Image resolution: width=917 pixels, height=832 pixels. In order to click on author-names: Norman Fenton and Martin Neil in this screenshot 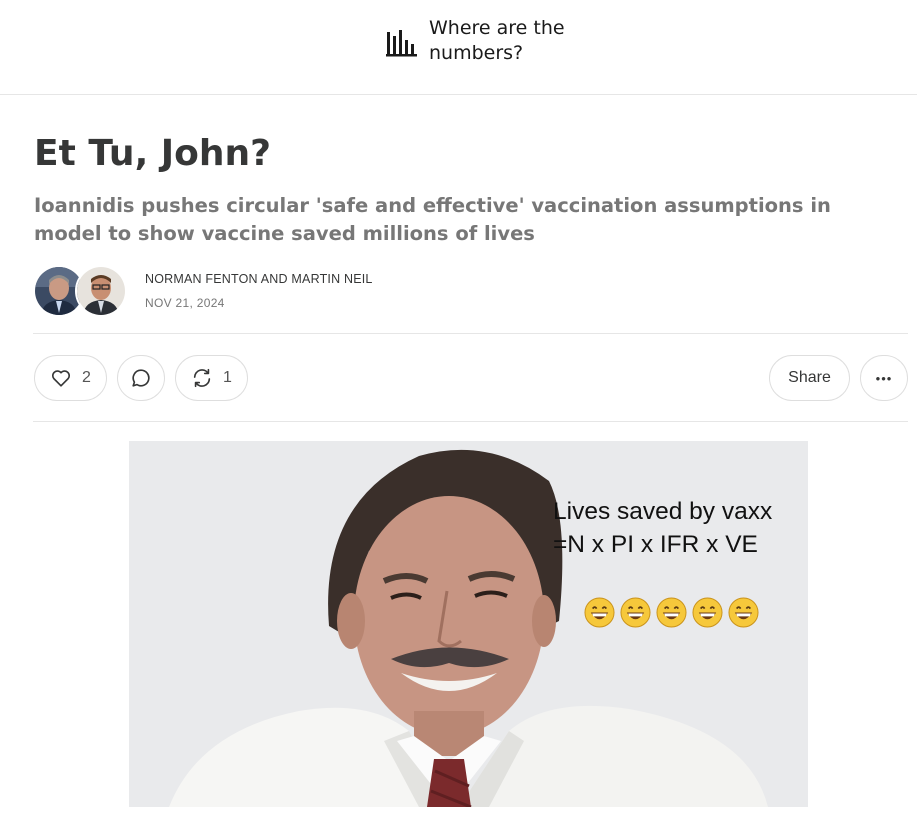, I will do `click(259, 279)`.